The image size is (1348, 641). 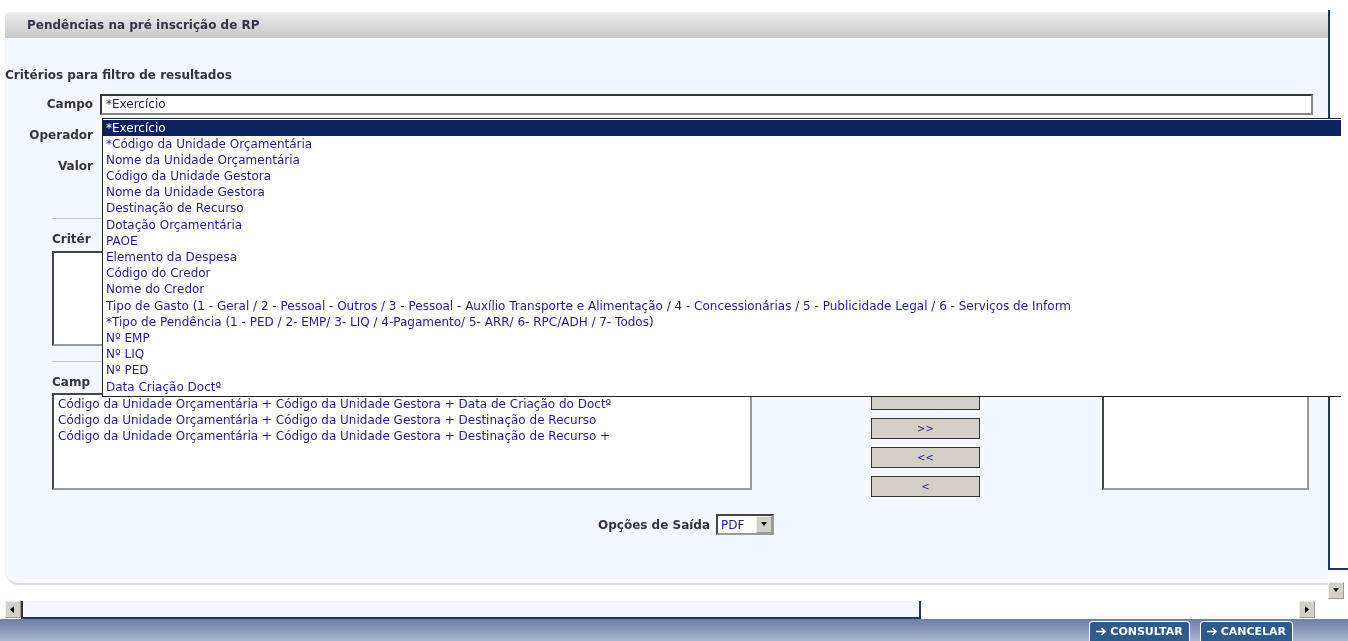 What do you see at coordinates (722, 224) in the screenshot?
I see `dropdown-option: Dotação Orçamentária` at bounding box center [722, 224].